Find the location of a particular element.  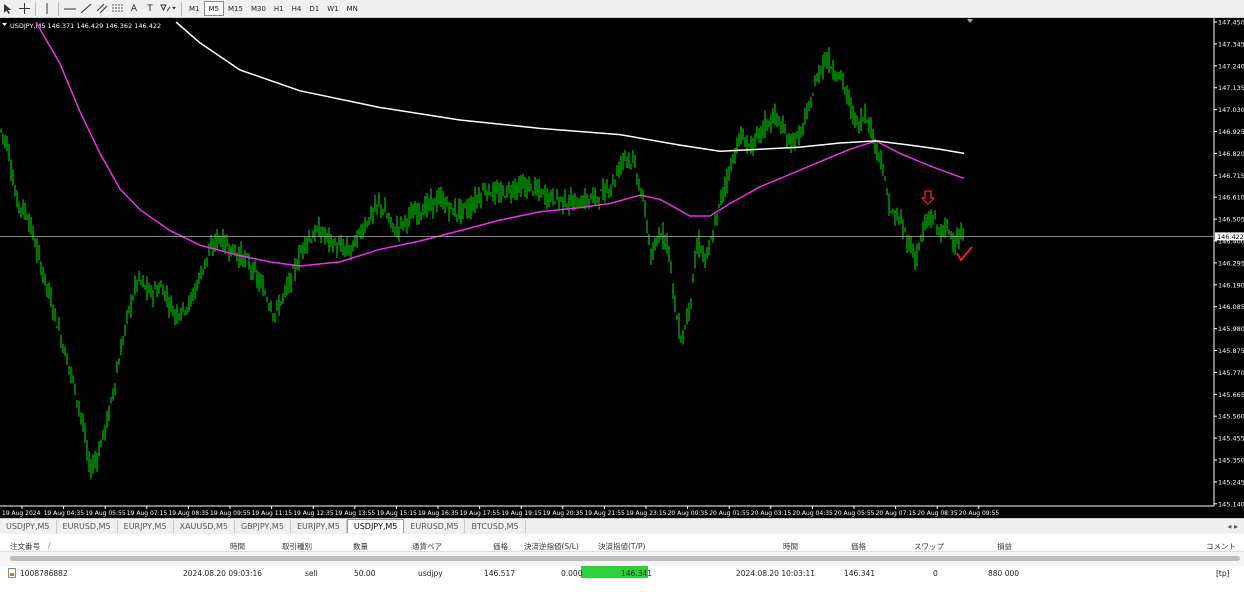

price-label: 146.610 is located at coordinates (1231, 198).